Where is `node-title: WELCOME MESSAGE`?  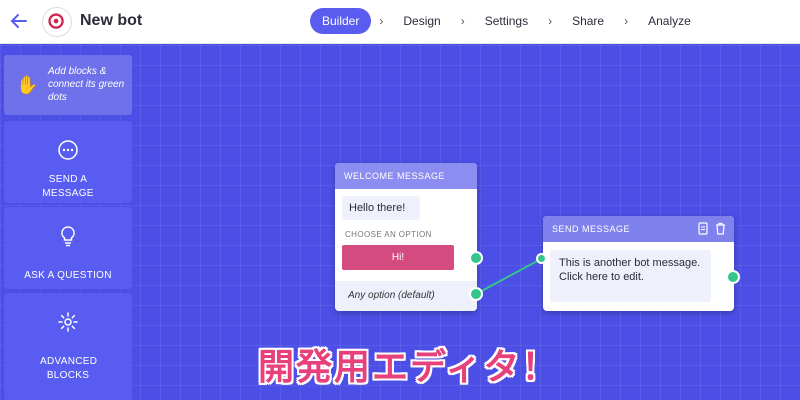
node-title: WELCOME MESSAGE is located at coordinates (406, 176).